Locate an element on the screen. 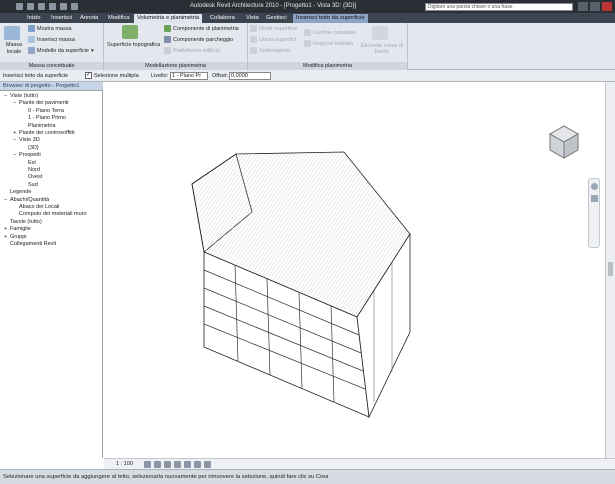  tree-item: Computo dei materiali muro is located at coordinates (50, 214).